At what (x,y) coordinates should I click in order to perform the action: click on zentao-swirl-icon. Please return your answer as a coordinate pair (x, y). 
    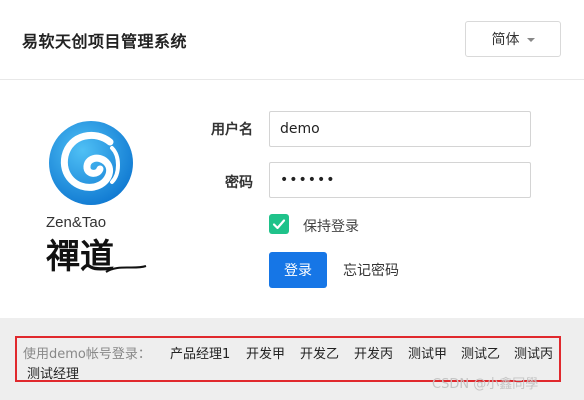
    Looking at the image, I should click on (91, 163).